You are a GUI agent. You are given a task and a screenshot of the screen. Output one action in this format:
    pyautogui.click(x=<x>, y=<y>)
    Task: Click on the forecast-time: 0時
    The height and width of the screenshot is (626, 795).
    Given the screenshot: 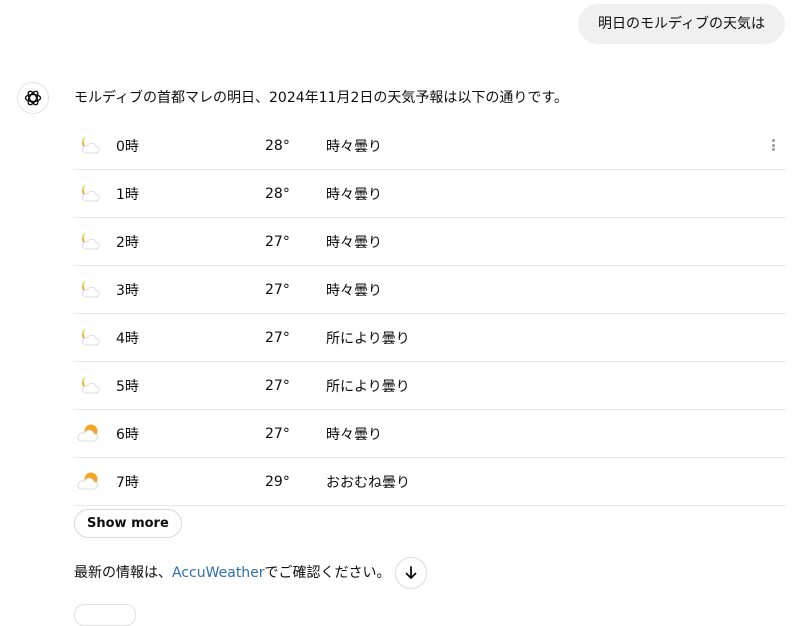 What is the action you would take?
    pyautogui.click(x=127, y=146)
    